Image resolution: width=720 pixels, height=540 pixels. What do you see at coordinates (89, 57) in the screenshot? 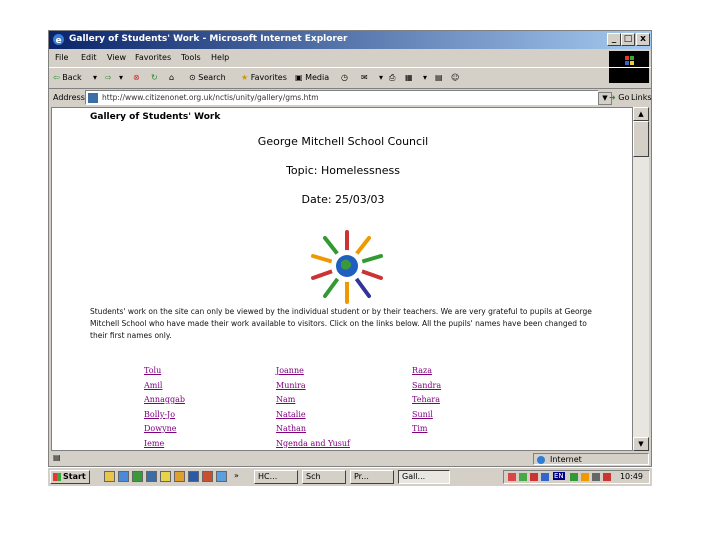
I see `menu-edit: Edit` at bounding box center [89, 57].